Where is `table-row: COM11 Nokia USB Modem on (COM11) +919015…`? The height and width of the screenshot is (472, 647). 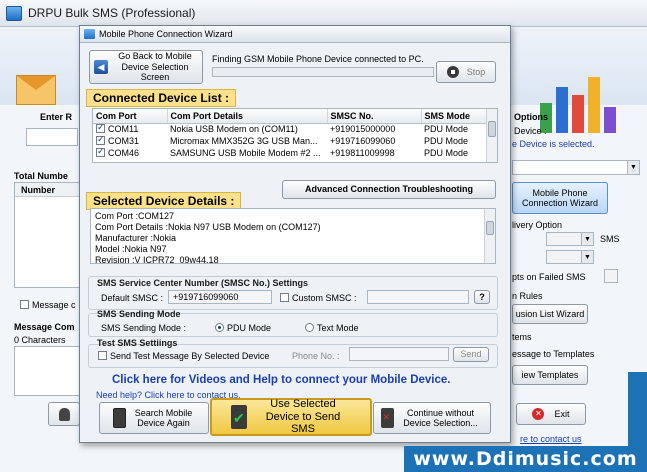
table-row: COM11 Nokia USB Modem on (COM11) +919015… is located at coordinates (290, 129).